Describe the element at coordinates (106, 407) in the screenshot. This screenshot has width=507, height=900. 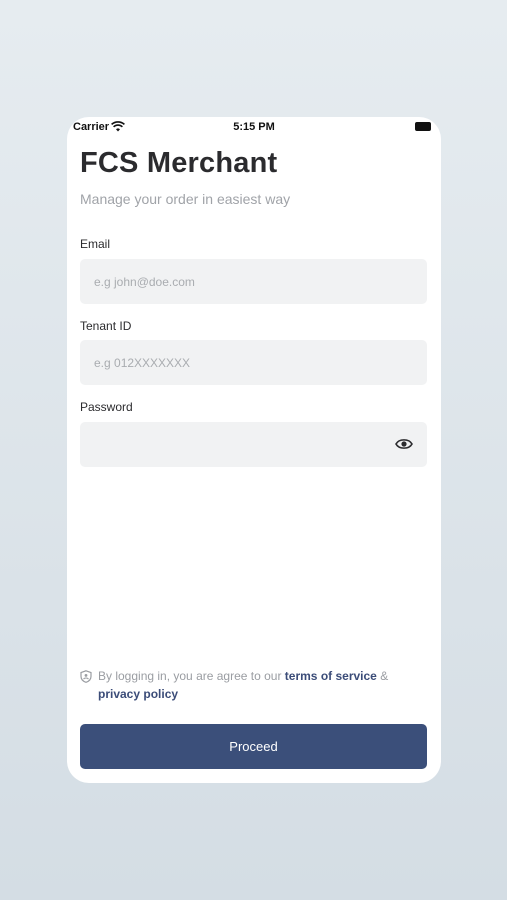
I see `password-label: Password` at that location.